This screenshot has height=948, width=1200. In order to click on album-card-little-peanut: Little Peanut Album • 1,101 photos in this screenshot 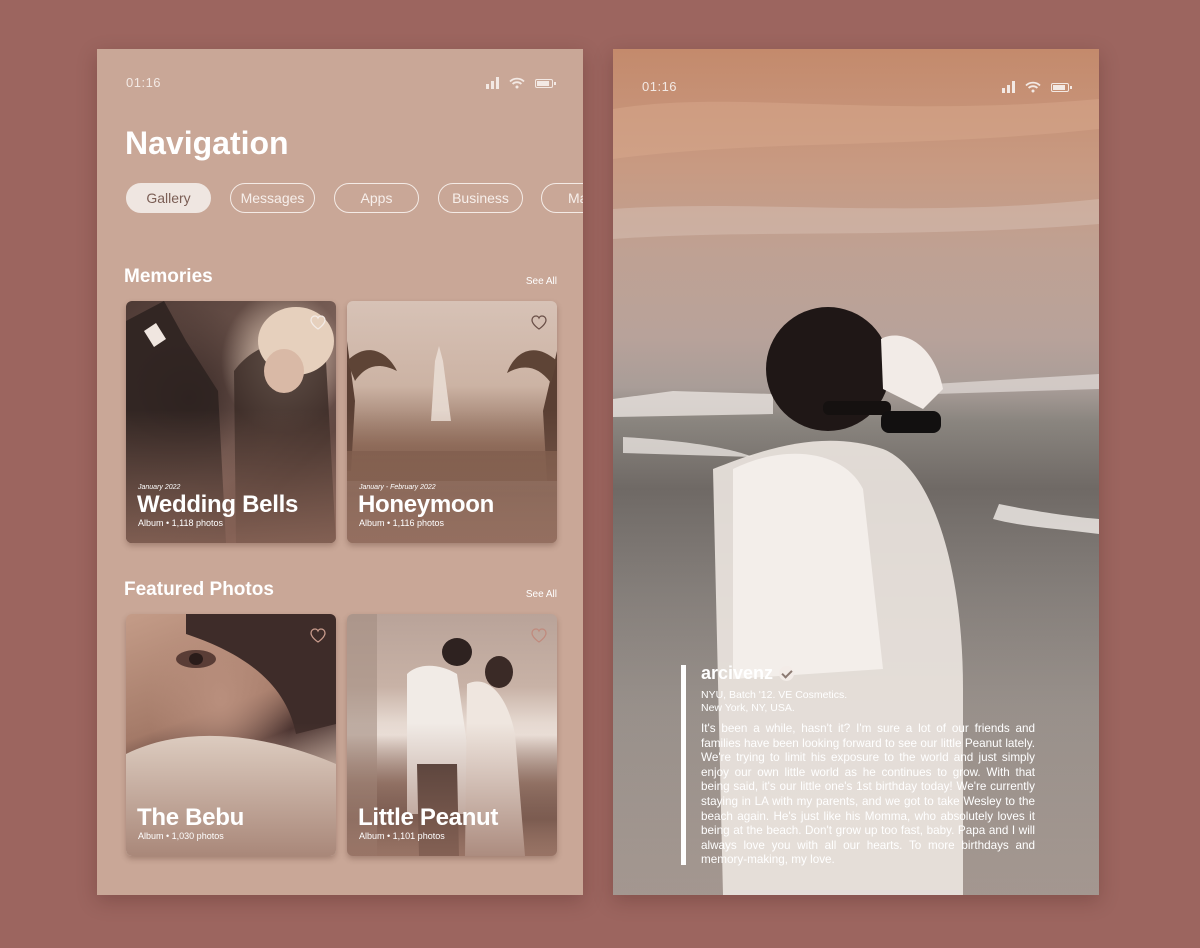, I will do `click(452, 735)`.